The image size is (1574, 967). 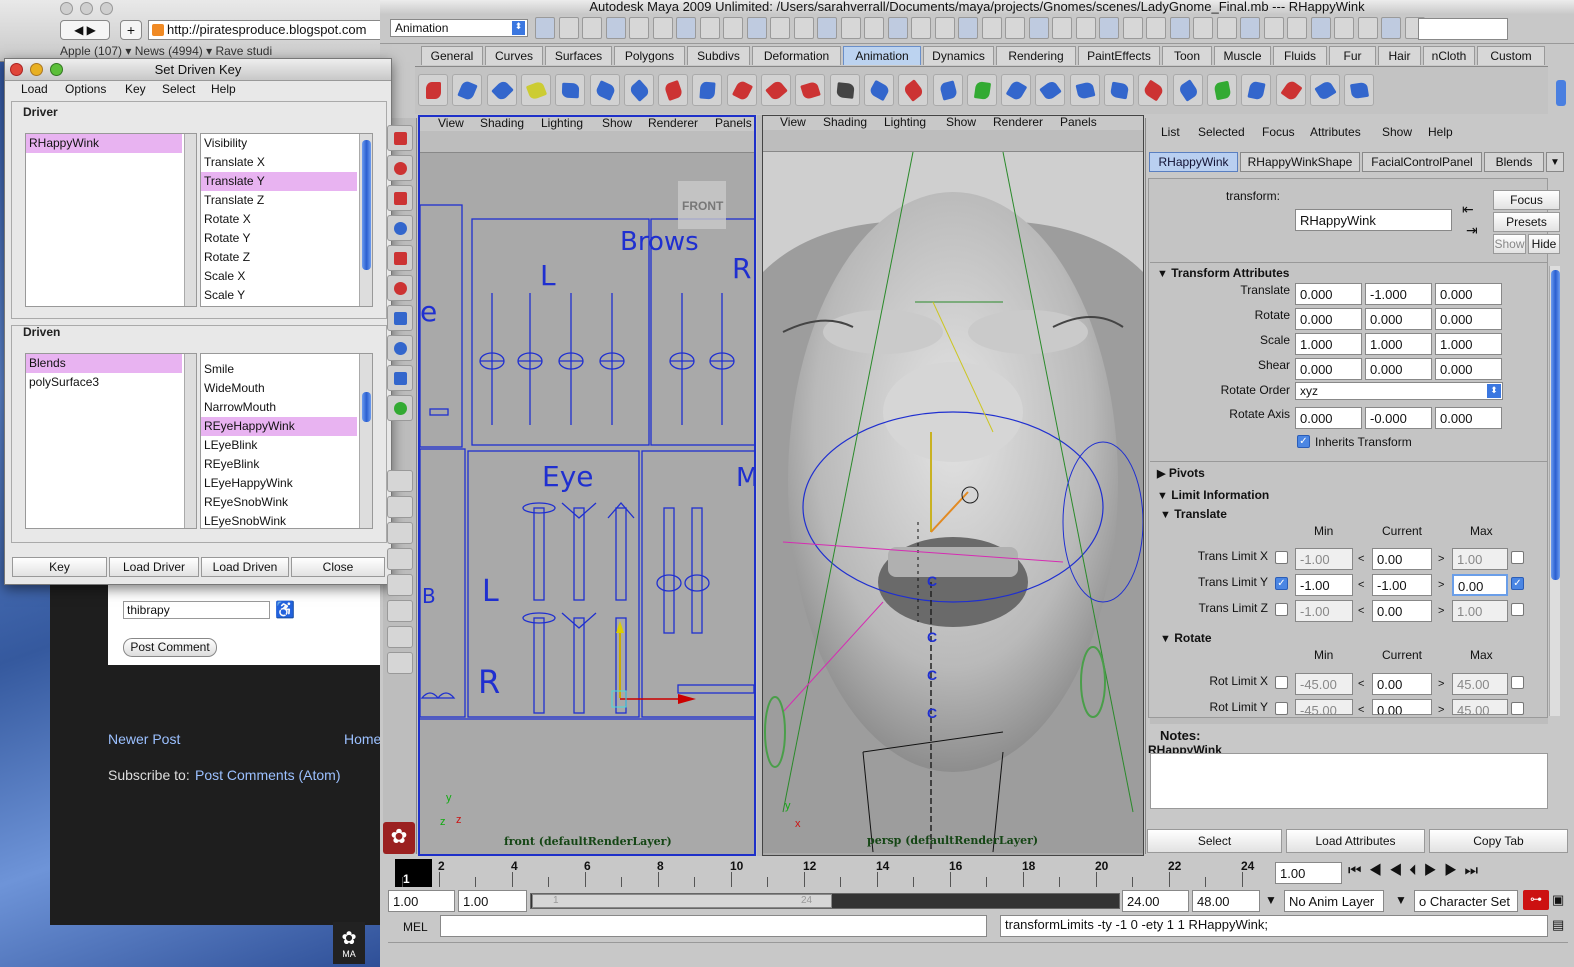 What do you see at coordinates (366, 205) in the screenshot?
I see `scrollbar-thumb` at bounding box center [366, 205].